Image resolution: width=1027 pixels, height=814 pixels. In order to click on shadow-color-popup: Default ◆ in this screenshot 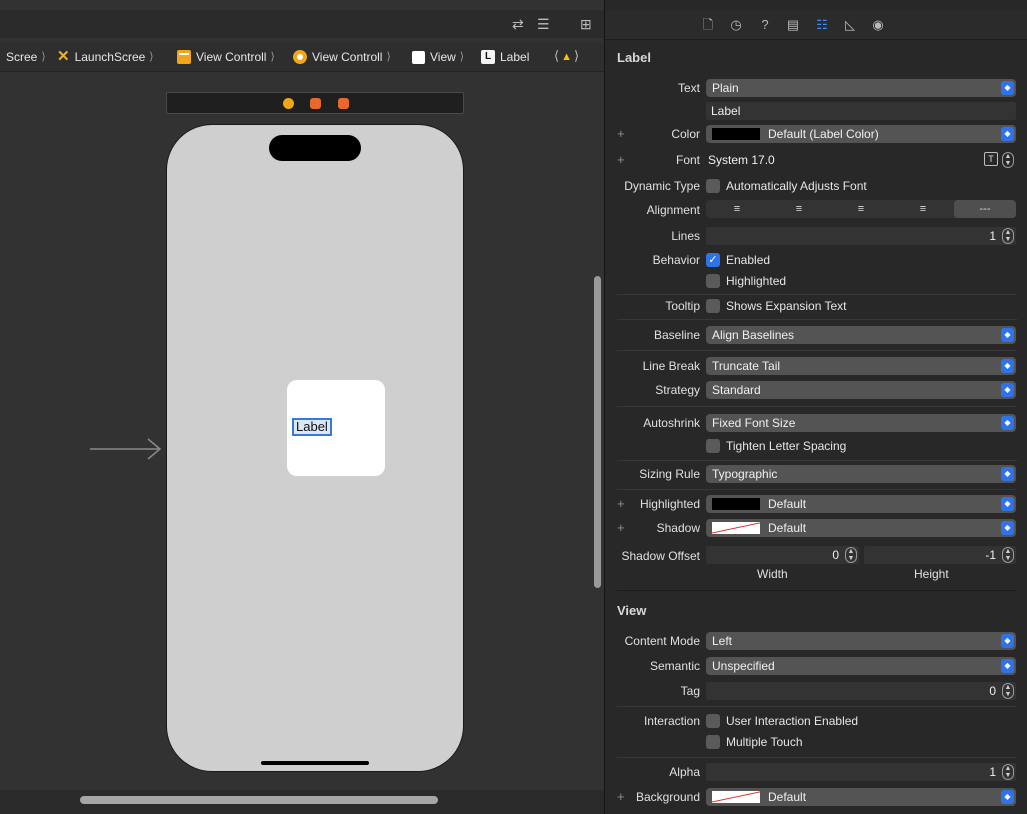, I will do `click(861, 528)`.